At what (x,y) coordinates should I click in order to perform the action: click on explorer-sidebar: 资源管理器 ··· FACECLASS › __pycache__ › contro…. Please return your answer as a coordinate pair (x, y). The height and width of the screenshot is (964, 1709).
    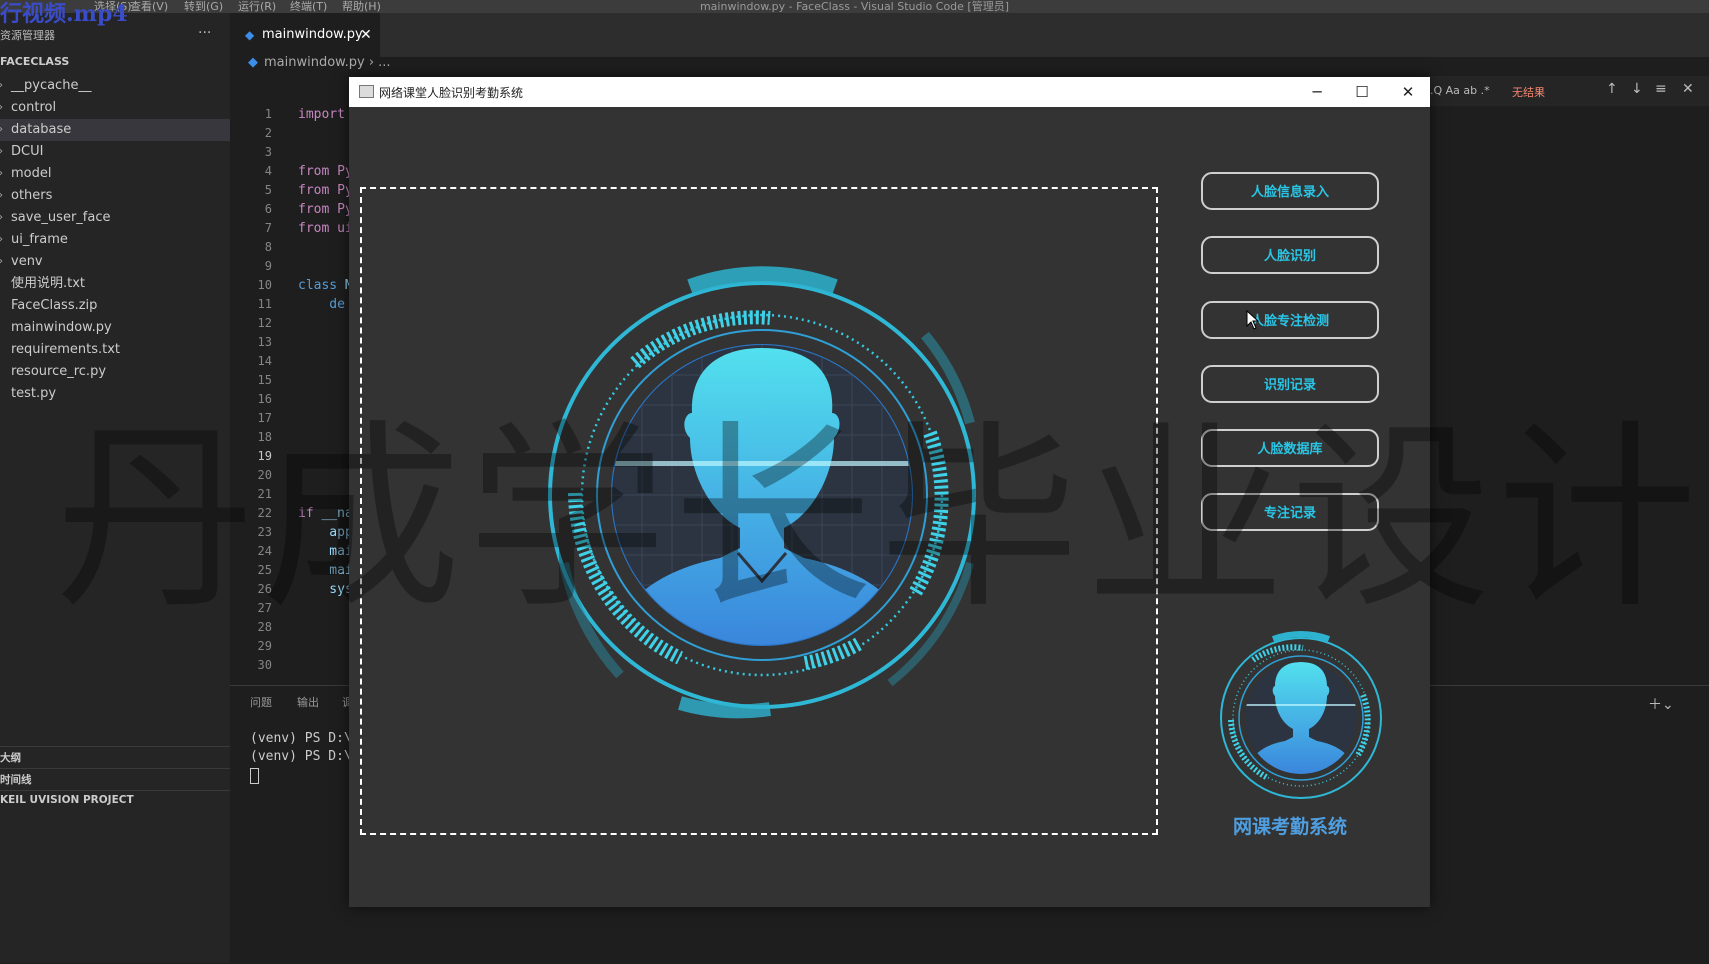
    Looking at the image, I should click on (115, 488).